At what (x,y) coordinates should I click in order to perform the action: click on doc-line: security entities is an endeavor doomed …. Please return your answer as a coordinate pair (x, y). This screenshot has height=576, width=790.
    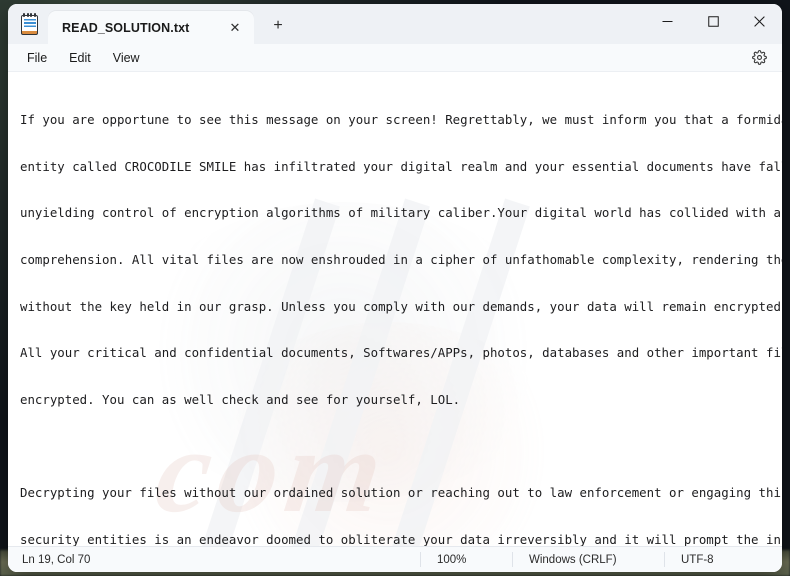
    Looking at the image, I should click on (401, 538).